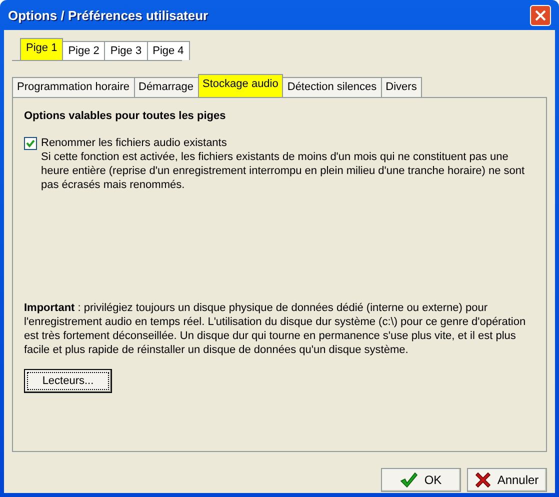 The width and height of the screenshot is (559, 497). I want to click on checkbox, so click(30, 143).